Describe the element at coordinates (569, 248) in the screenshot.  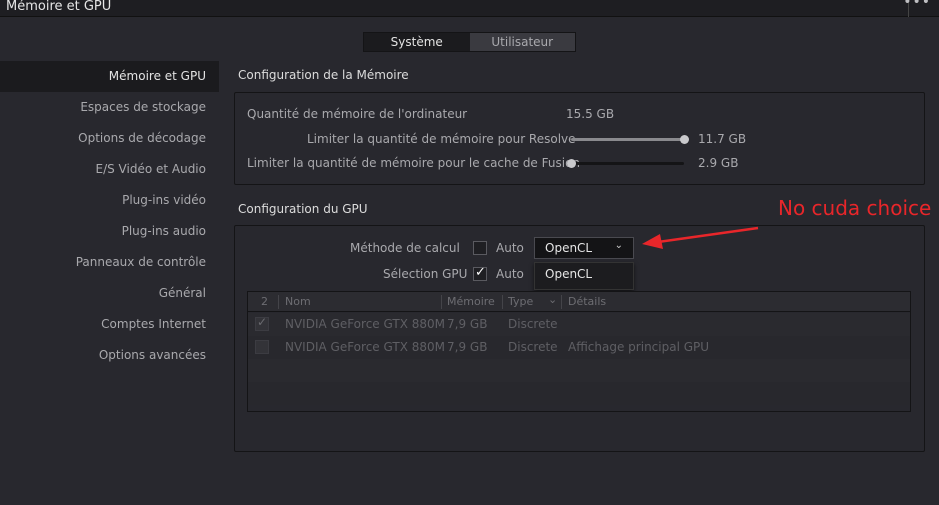
I see `compute-method-selected: OpenCL` at that location.